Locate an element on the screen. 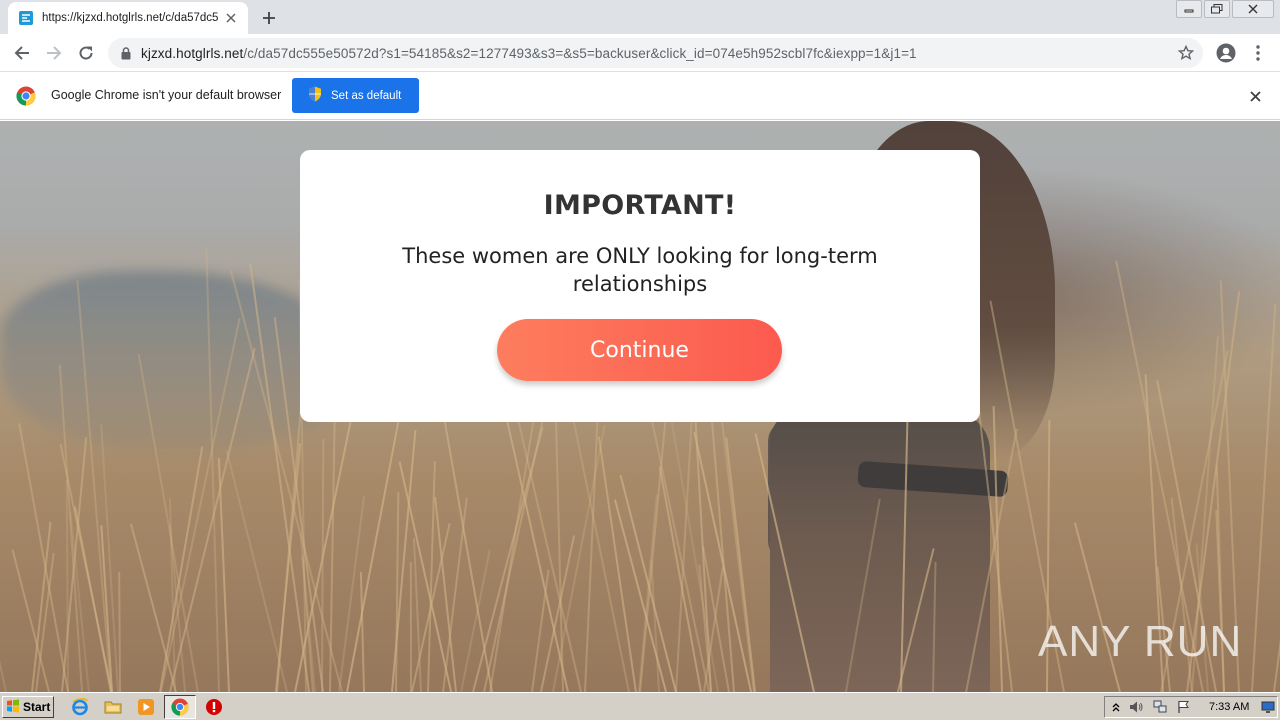 The height and width of the screenshot is (720, 1280). chrome-icon is located at coordinates (180, 707).